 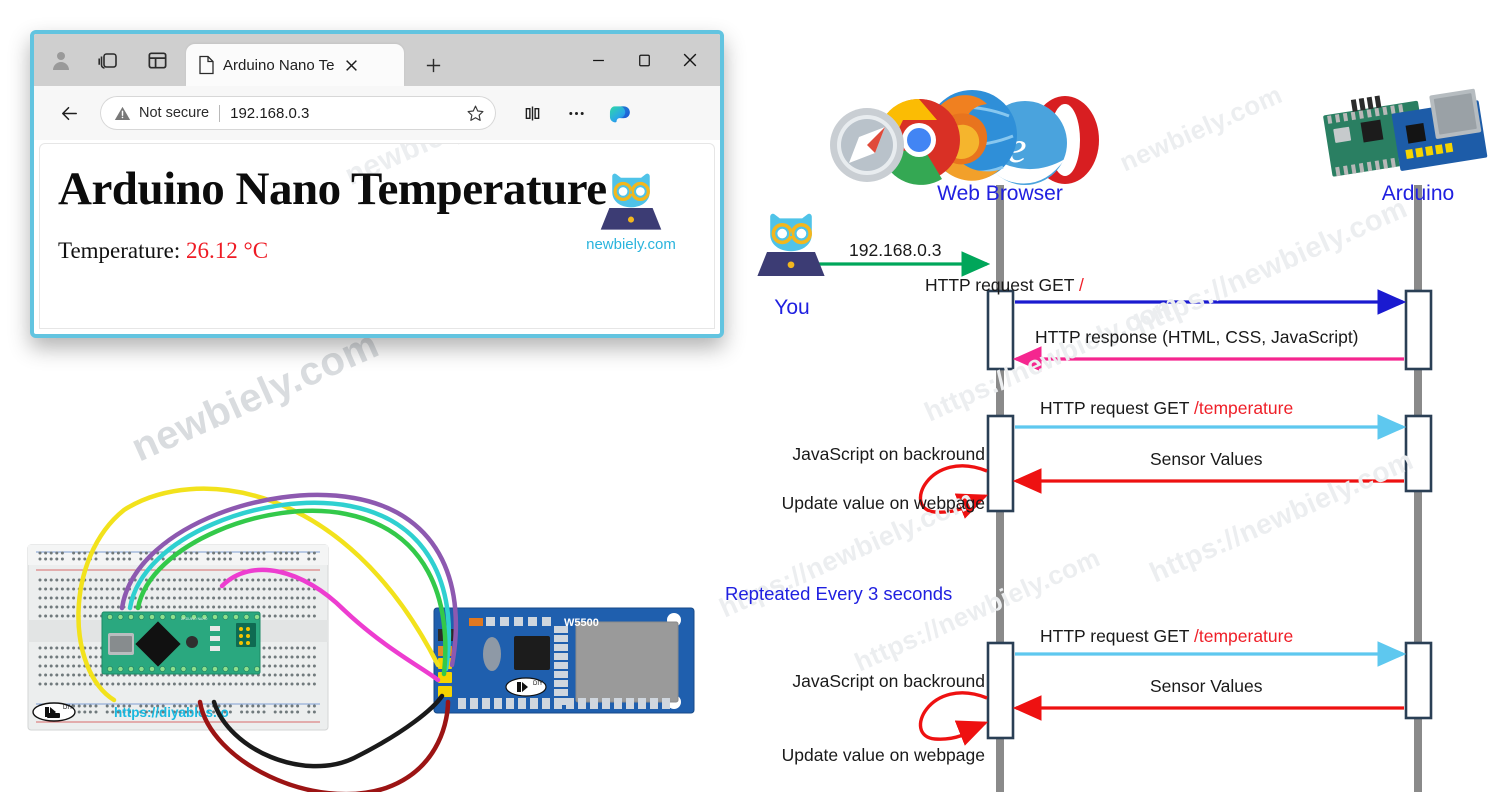 I want to click on message-label-ip: 192.168.0.3, so click(x=895, y=250).